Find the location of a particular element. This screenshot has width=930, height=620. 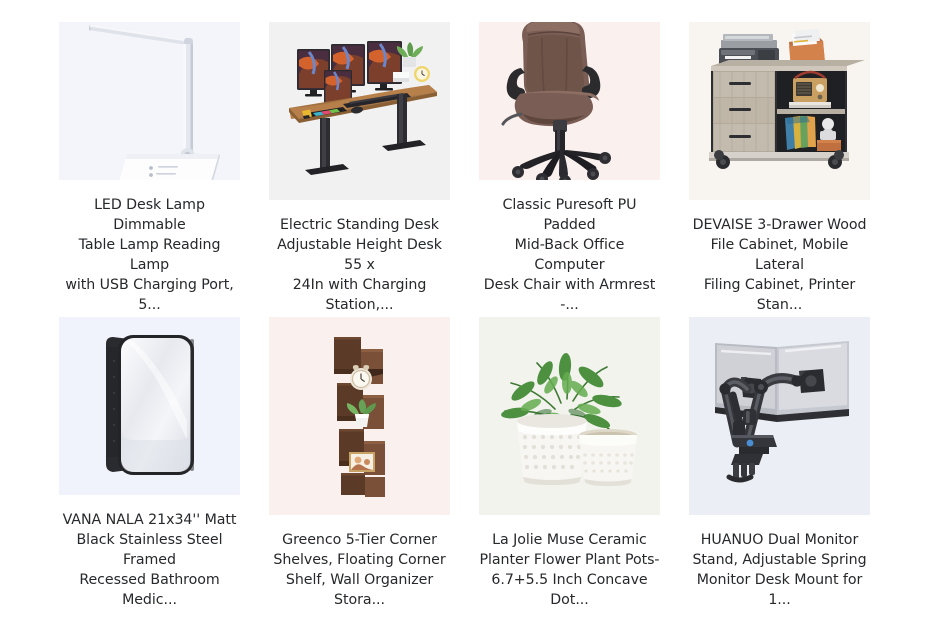

led-desk-lamp-illustration is located at coordinates (154, 102).